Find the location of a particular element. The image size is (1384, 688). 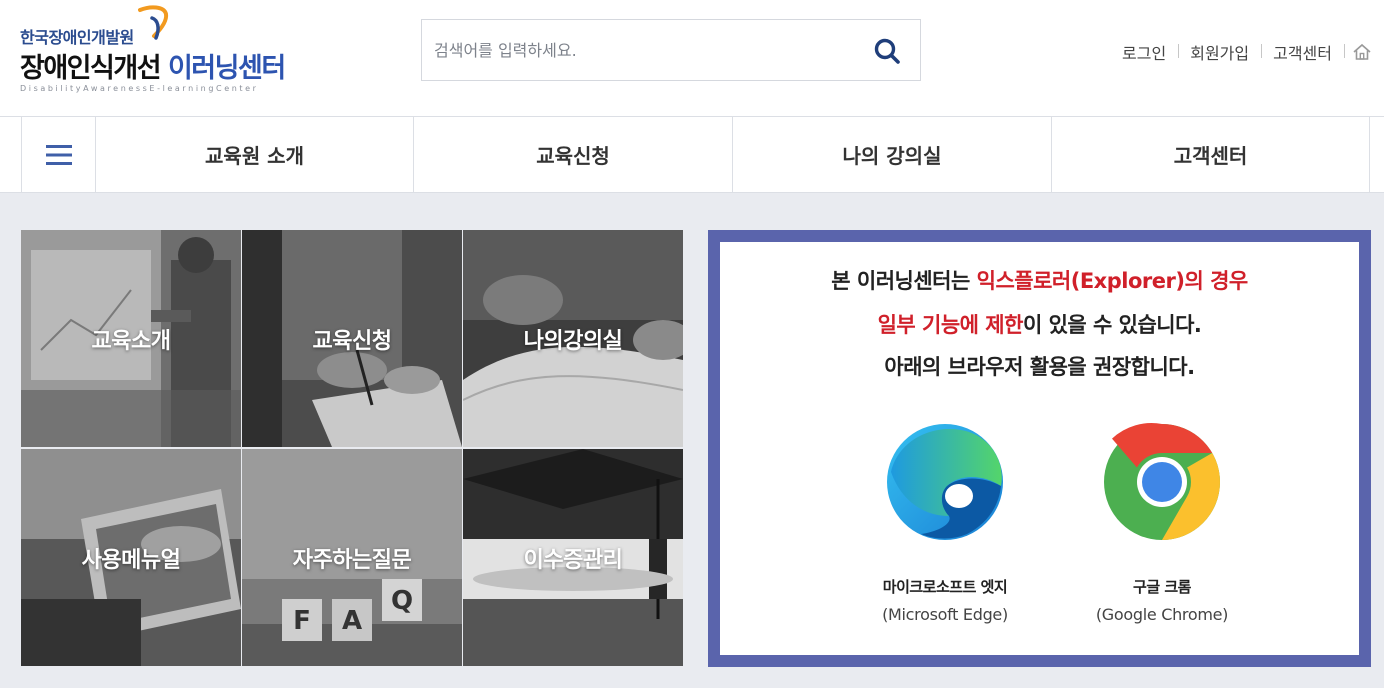

tile-user-manual: 사용메뉴얼 is located at coordinates (131, 557).